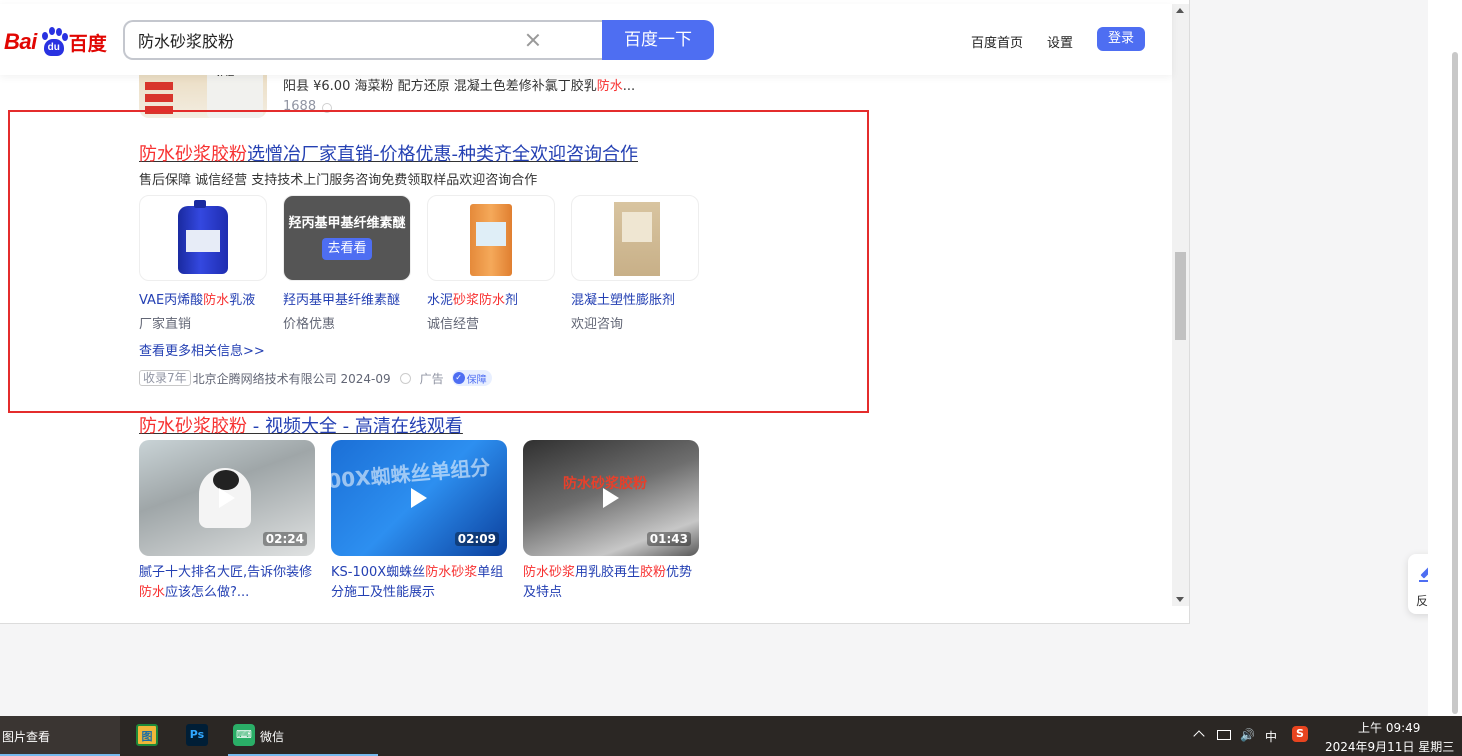  I want to click on outer-scroll-thumb, so click(1455, 383).